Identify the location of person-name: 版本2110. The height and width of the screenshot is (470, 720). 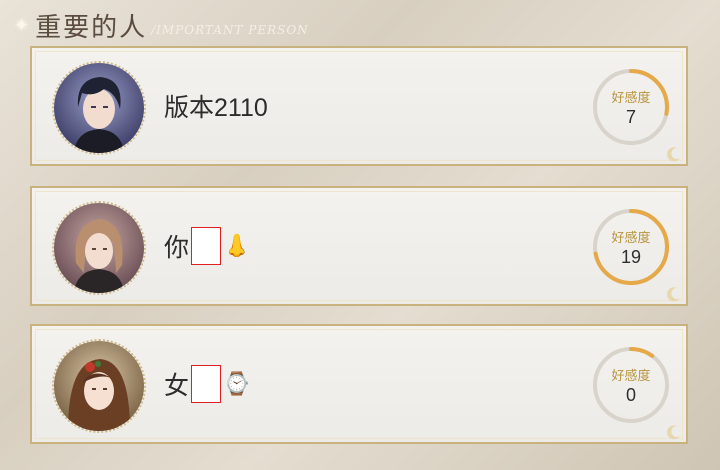
(216, 108).